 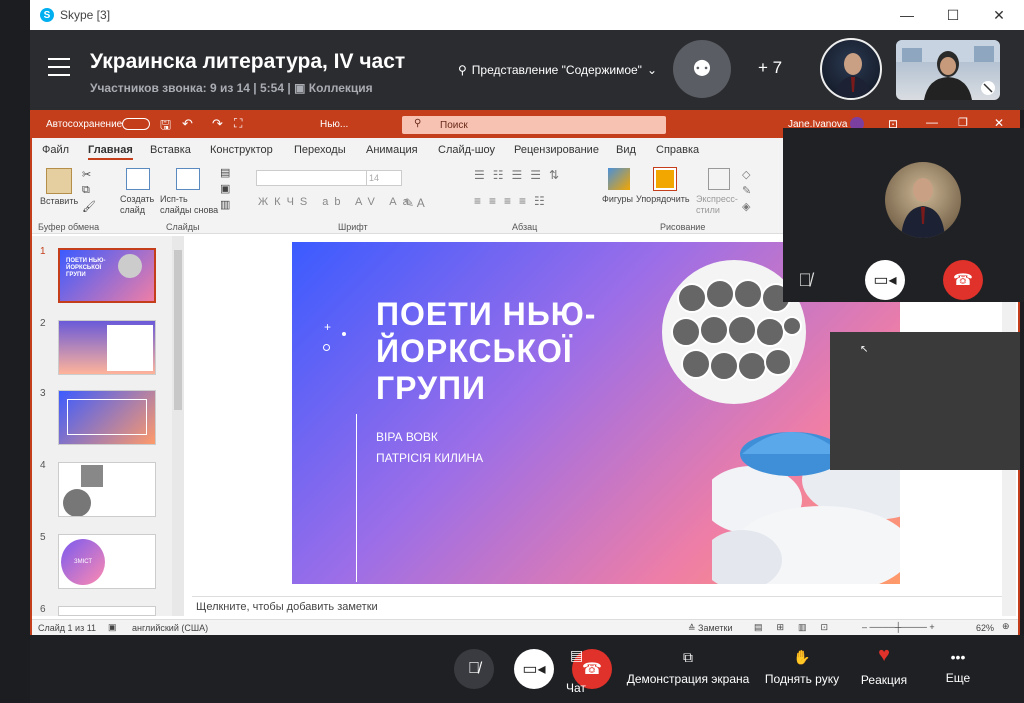 What do you see at coordinates (187, 88) in the screenshot?
I see `participants-info: Участников звонка: 9 из 14 | 5:54` at bounding box center [187, 88].